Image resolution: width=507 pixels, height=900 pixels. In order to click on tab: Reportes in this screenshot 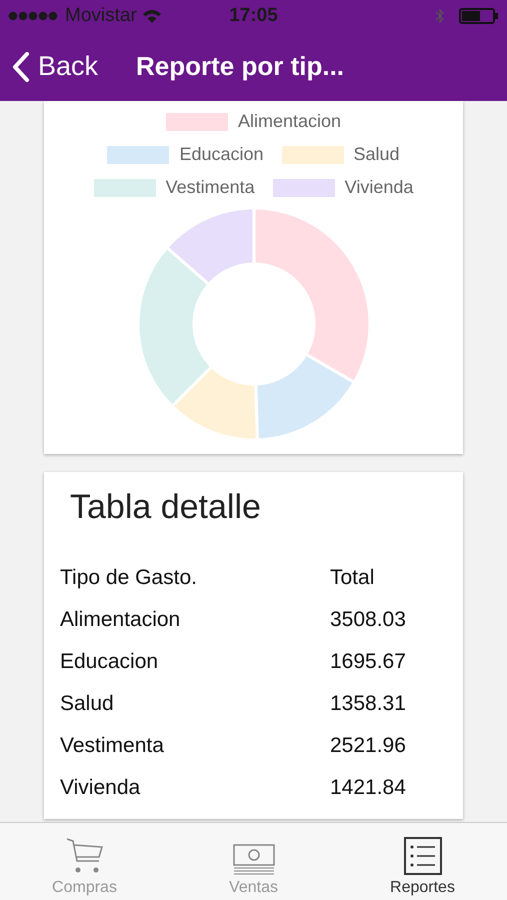, I will do `click(422, 861)`.